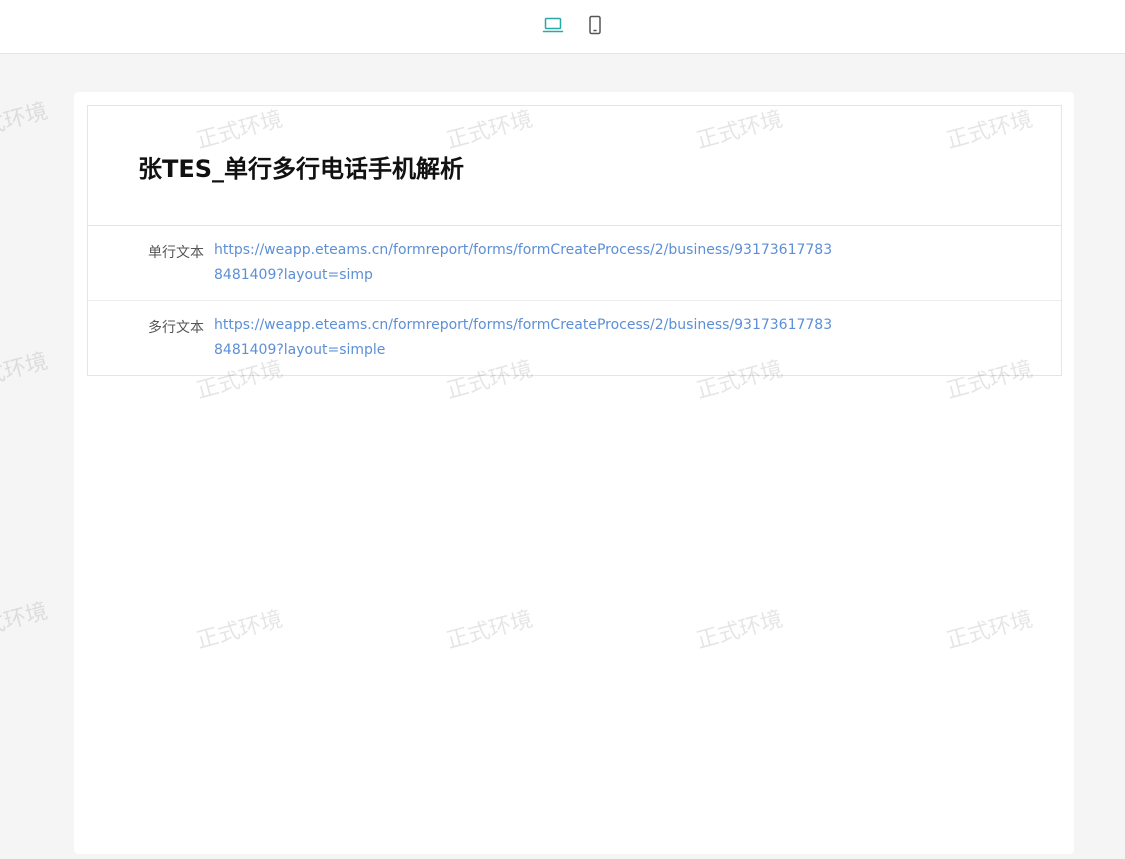 The width and height of the screenshot is (1125, 859). What do you see at coordinates (176, 328) in the screenshot?
I see `multi-line-label: 多行文本` at bounding box center [176, 328].